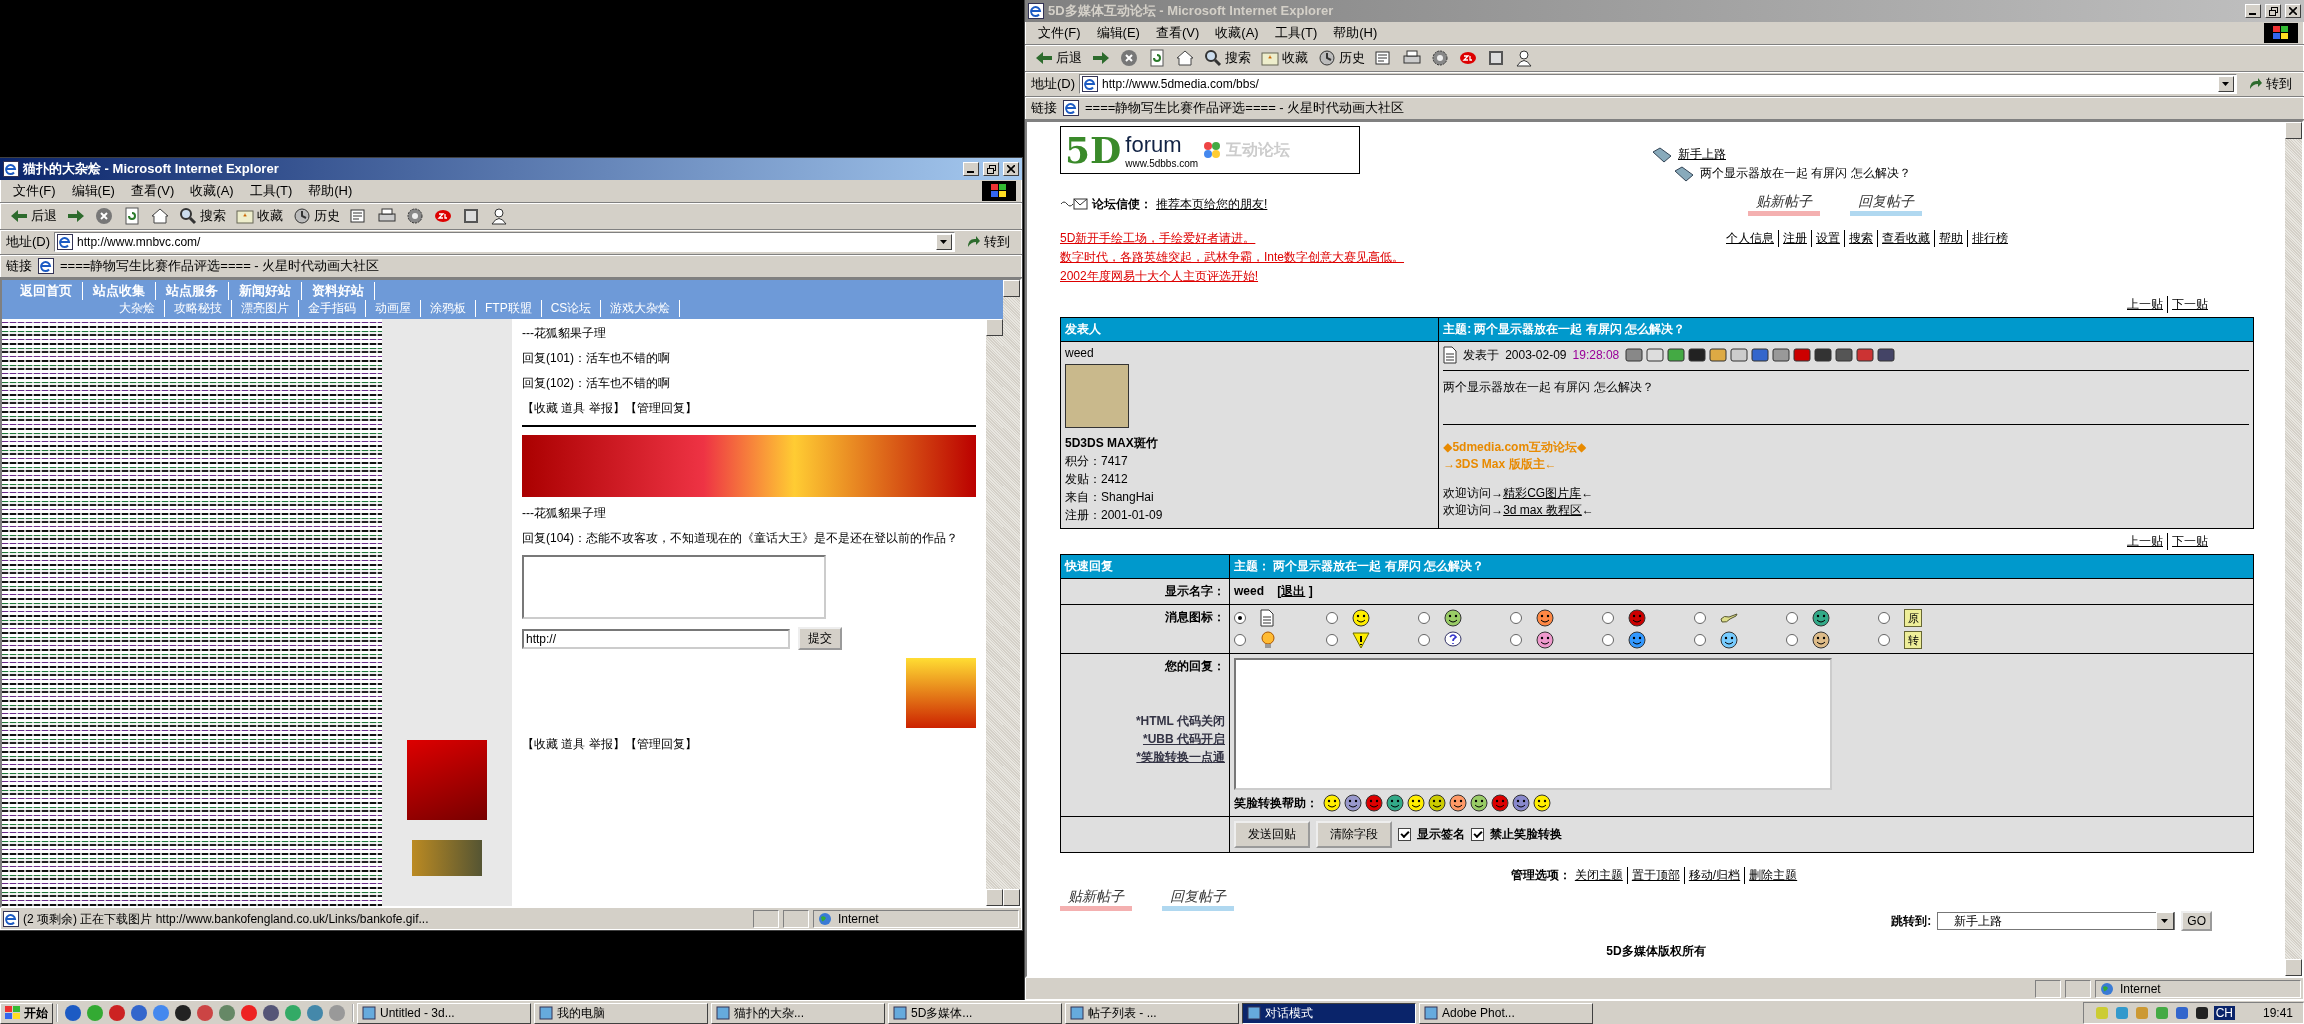 The image size is (2304, 1024). Describe the element at coordinates (820, 638) in the screenshot. I see `submit-button: 提交` at that location.